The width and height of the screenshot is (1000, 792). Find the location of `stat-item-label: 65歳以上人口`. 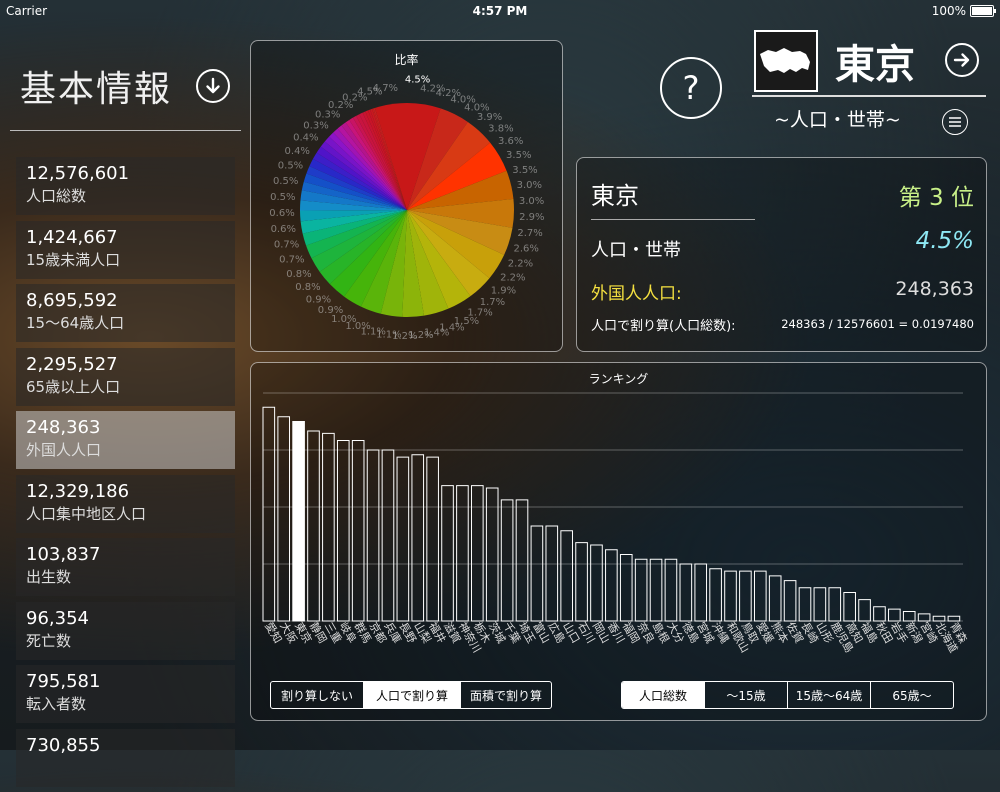

stat-item-label: 65歳以上人口 is located at coordinates (73, 386).